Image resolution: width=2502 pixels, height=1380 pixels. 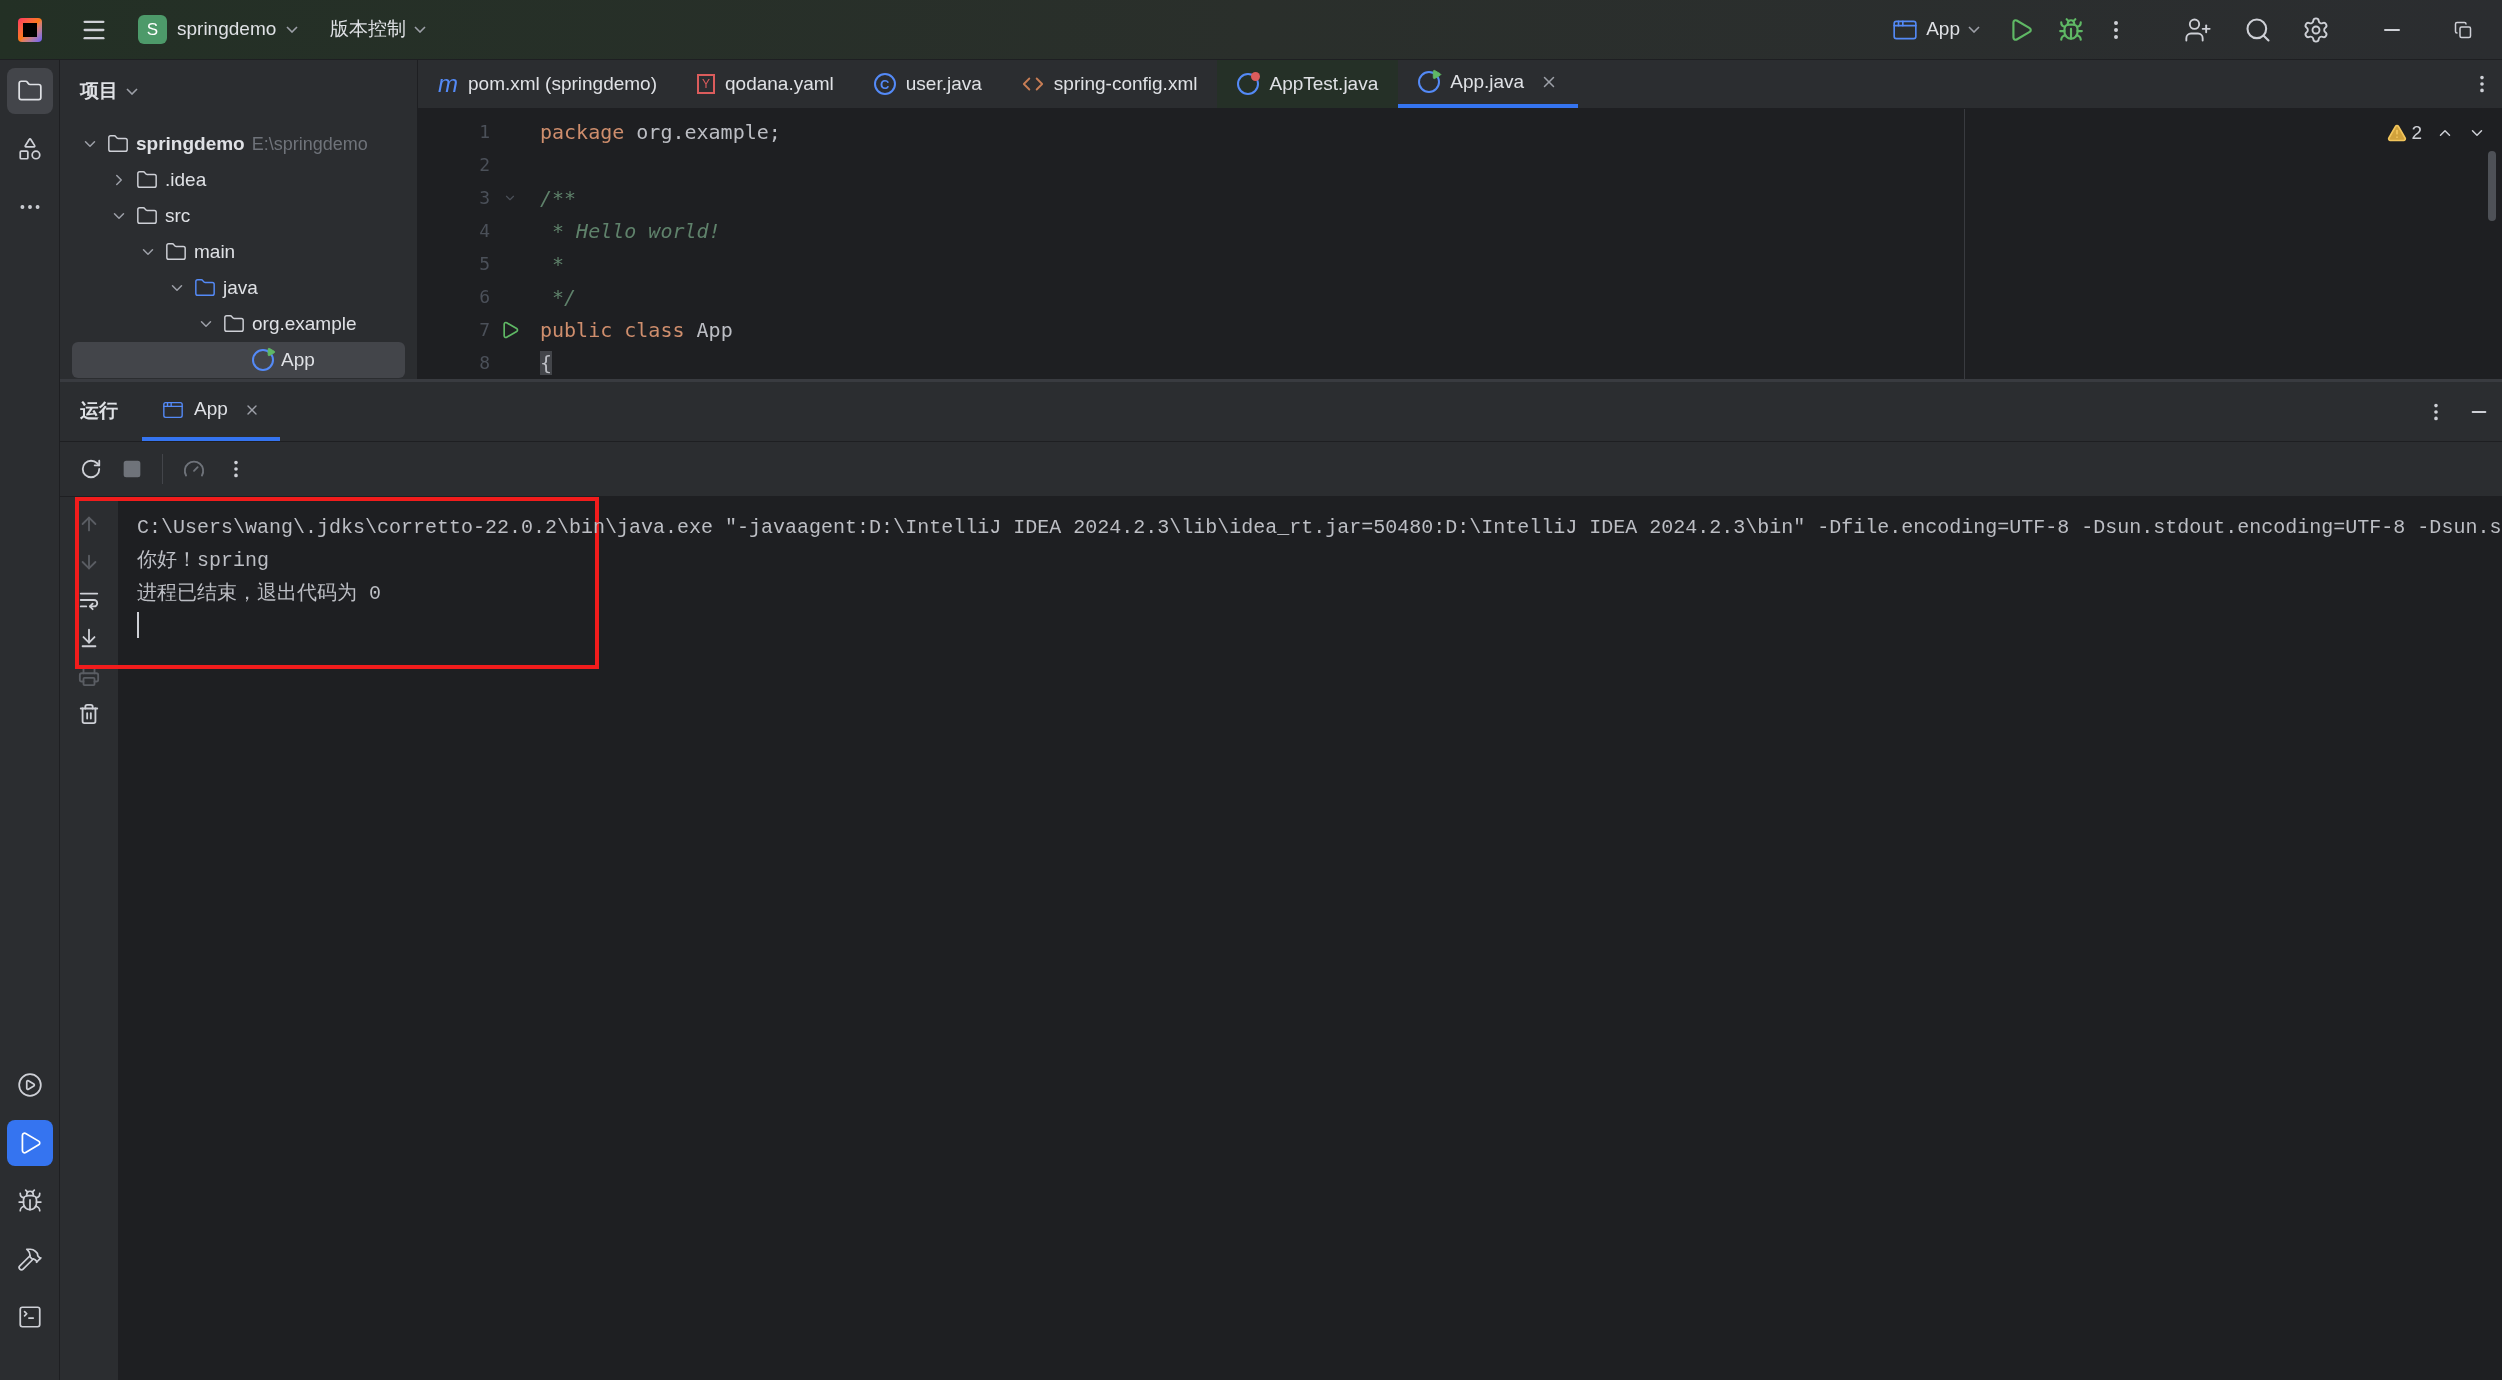 I want to click on run-icon, so click(x=29, y=1143).